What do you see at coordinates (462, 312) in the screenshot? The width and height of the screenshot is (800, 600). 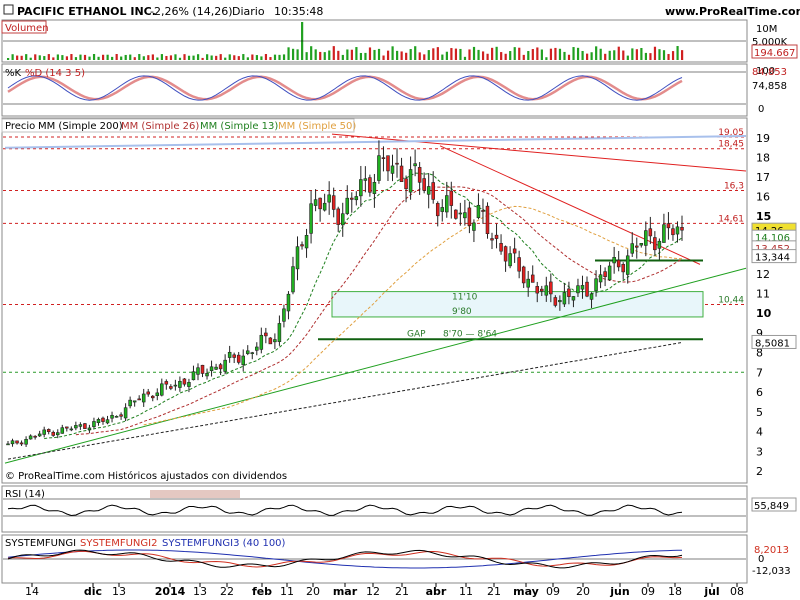 I see `zone-bottom-label: 9'80` at bounding box center [462, 312].